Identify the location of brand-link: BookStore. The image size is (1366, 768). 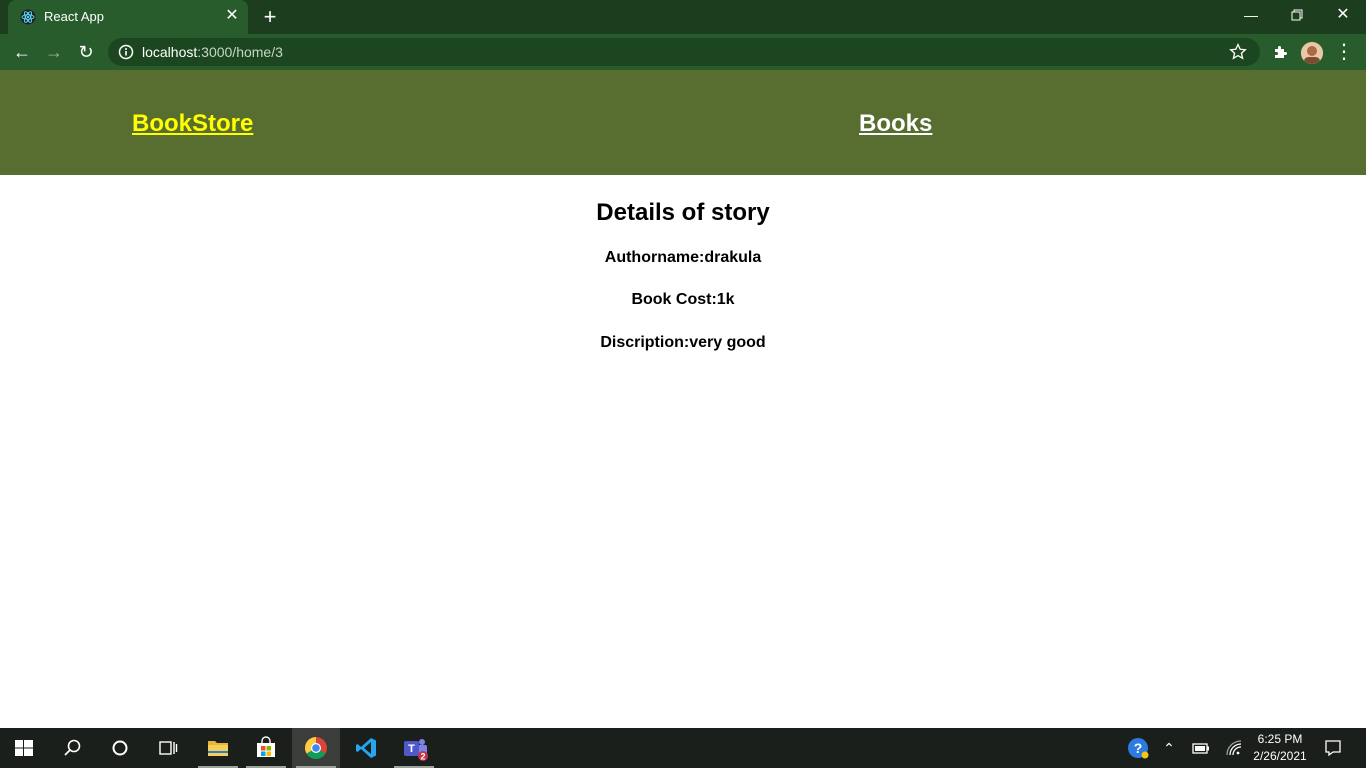
(192, 124).